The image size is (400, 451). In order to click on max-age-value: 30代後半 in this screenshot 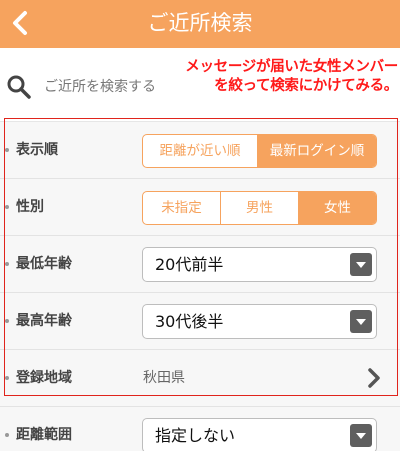, I will do `click(189, 321)`.